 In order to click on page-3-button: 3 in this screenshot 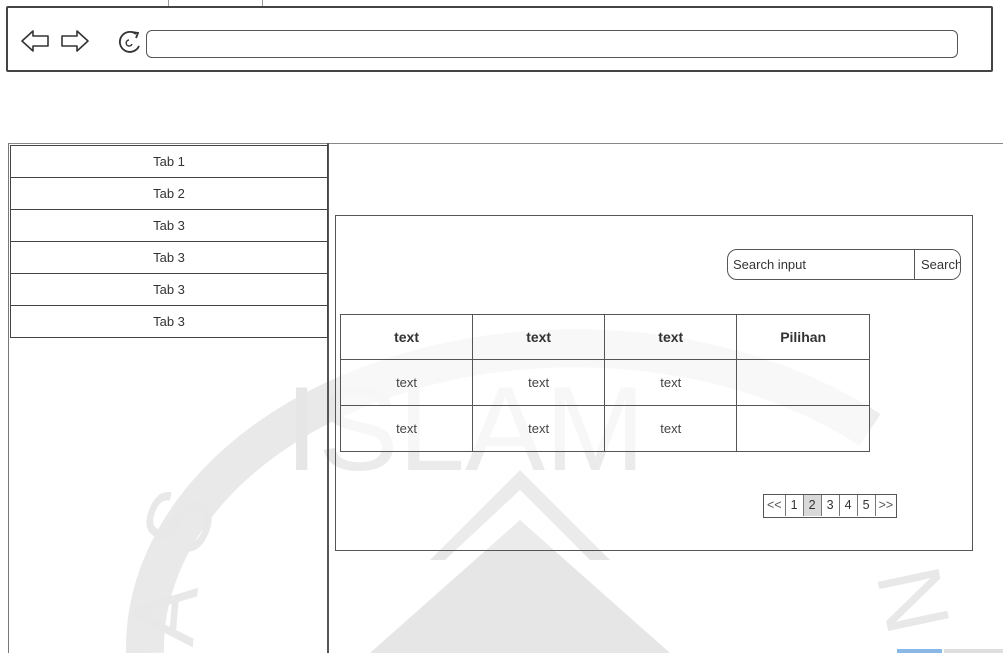, I will do `click(831, 505)`.